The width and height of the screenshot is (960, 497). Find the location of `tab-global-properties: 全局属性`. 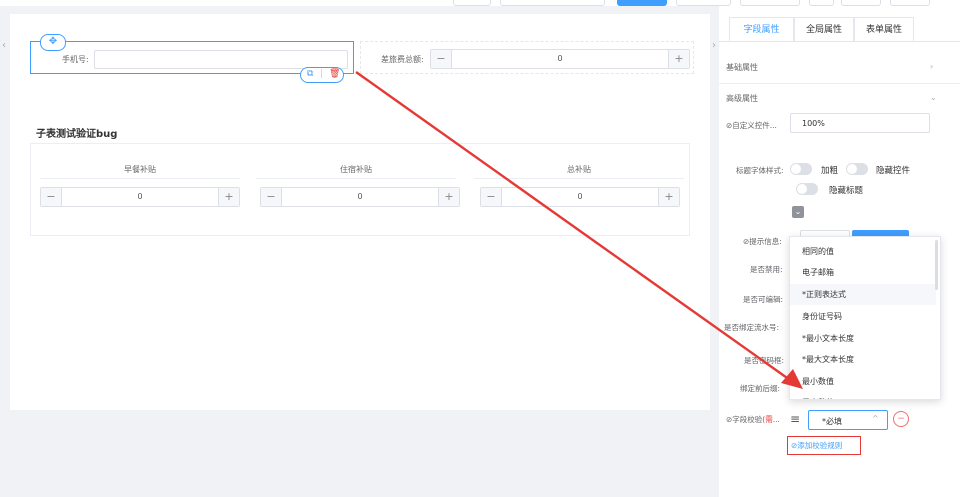

tab-global-properties: 全局属性 is located at coordinates (824, 29).